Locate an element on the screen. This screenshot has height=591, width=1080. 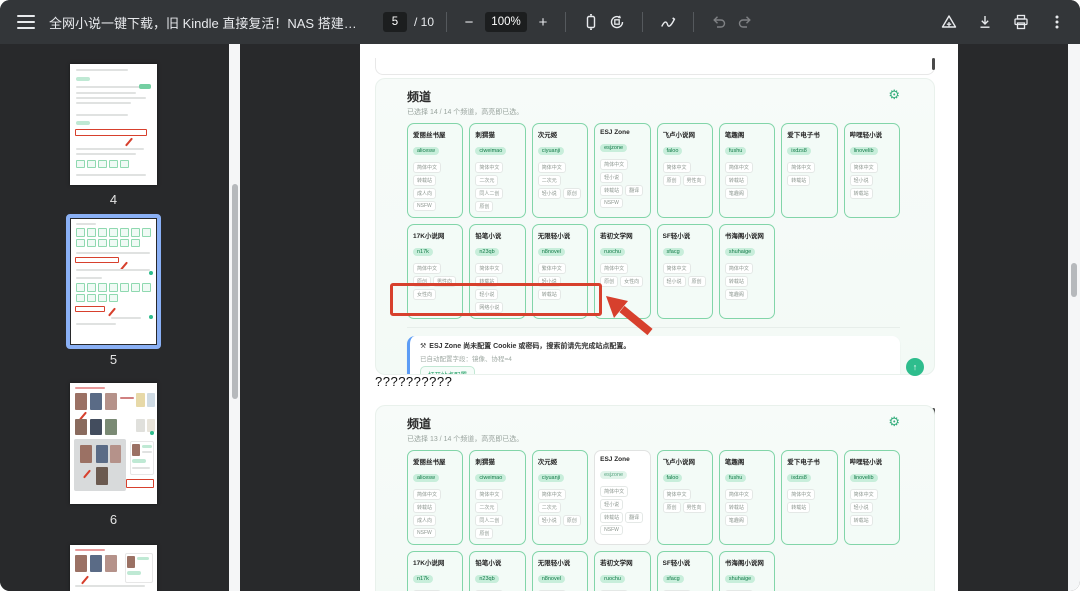
channel-card-ruochu: 若初文学网ruochu简体中文原创女性向 is located at coordinates (622, 571).